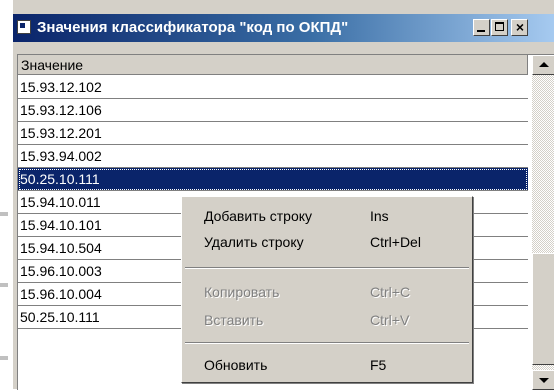 The width and height of the screenshot is (554, 390). Describe the element at coordinates (234, 320) in the screenshot. I see `menu-item-label: Вставить` at that location.